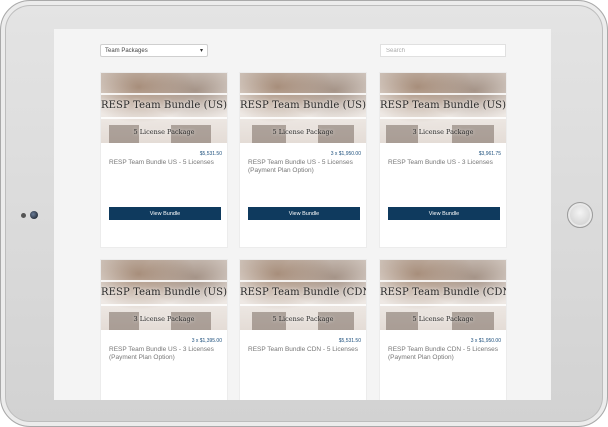 The width and height of the screenshot is (608, 427). Describe the element at coordinates (580, 215) in the screenshot. I see `home-button` at that location.